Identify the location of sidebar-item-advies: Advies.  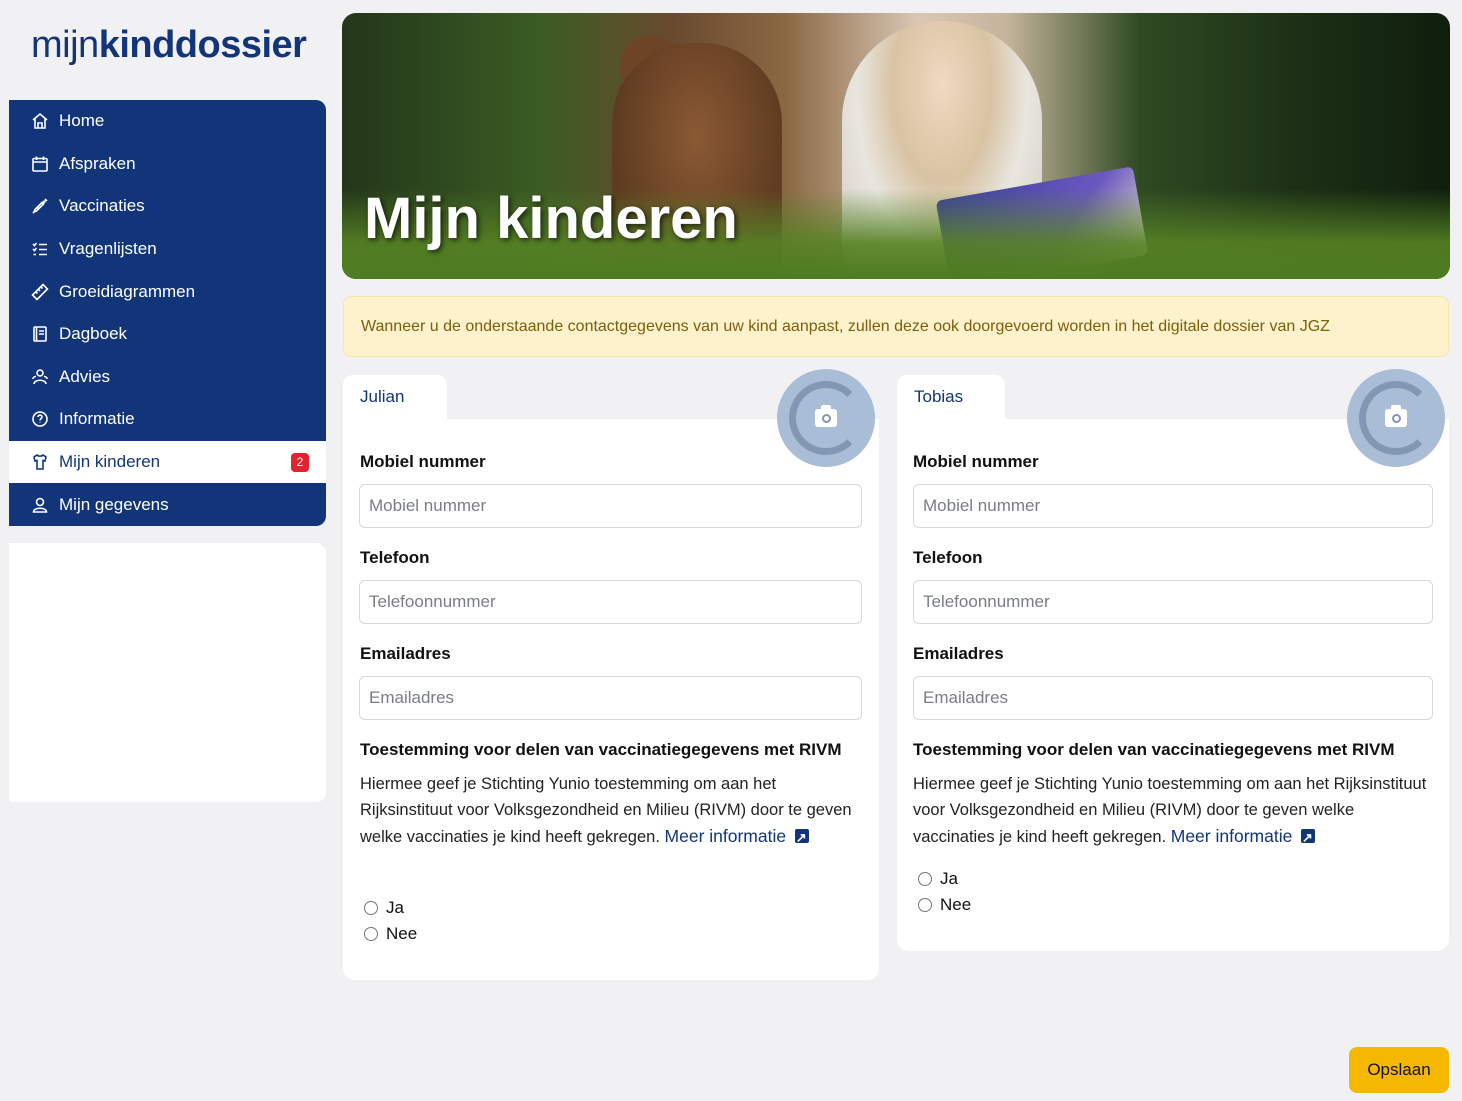
(167, 377).